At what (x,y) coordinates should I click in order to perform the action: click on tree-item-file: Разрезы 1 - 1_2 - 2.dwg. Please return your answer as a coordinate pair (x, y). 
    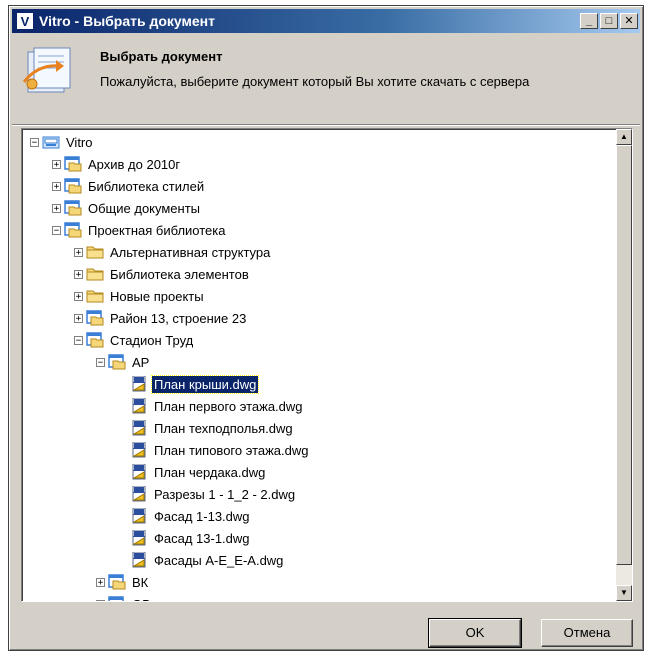
    Looking at the image, I should click on (207, 494).